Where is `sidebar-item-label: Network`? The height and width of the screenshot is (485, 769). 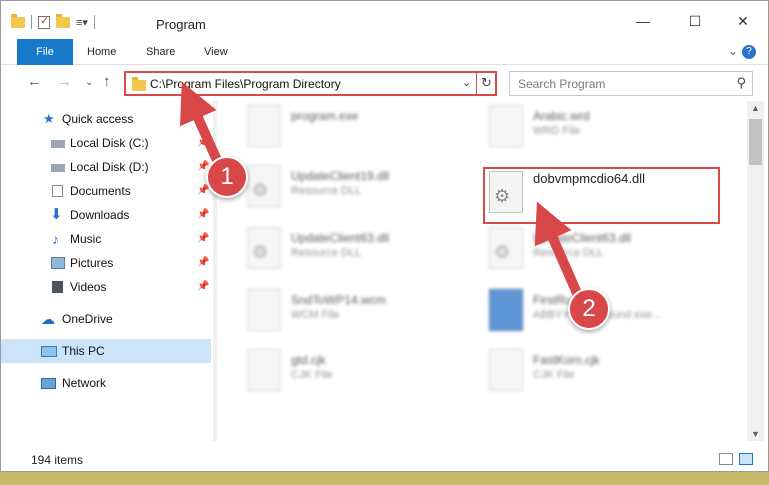
sidebar-item-label: Network is located at coordinates (84, 383).